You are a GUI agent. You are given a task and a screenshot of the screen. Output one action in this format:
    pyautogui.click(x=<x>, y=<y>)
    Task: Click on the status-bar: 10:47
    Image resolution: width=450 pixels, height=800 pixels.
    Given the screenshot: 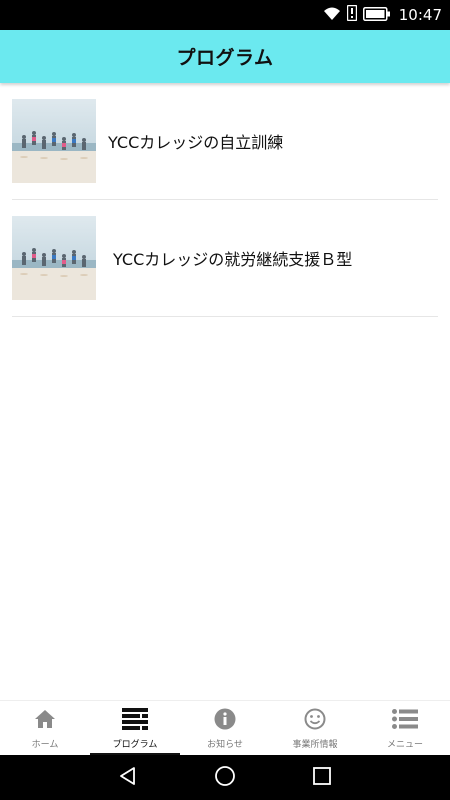 What is the action you would take?
    pyautogui.click(x=225, y=15)
    